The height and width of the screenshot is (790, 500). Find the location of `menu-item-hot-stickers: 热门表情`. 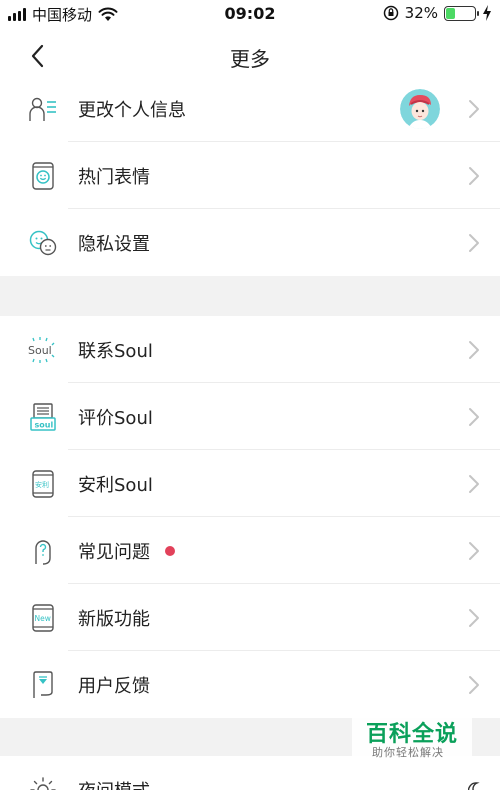

menu-item-hot-stickers: 热门表情 is located at coordinates (250, 175).